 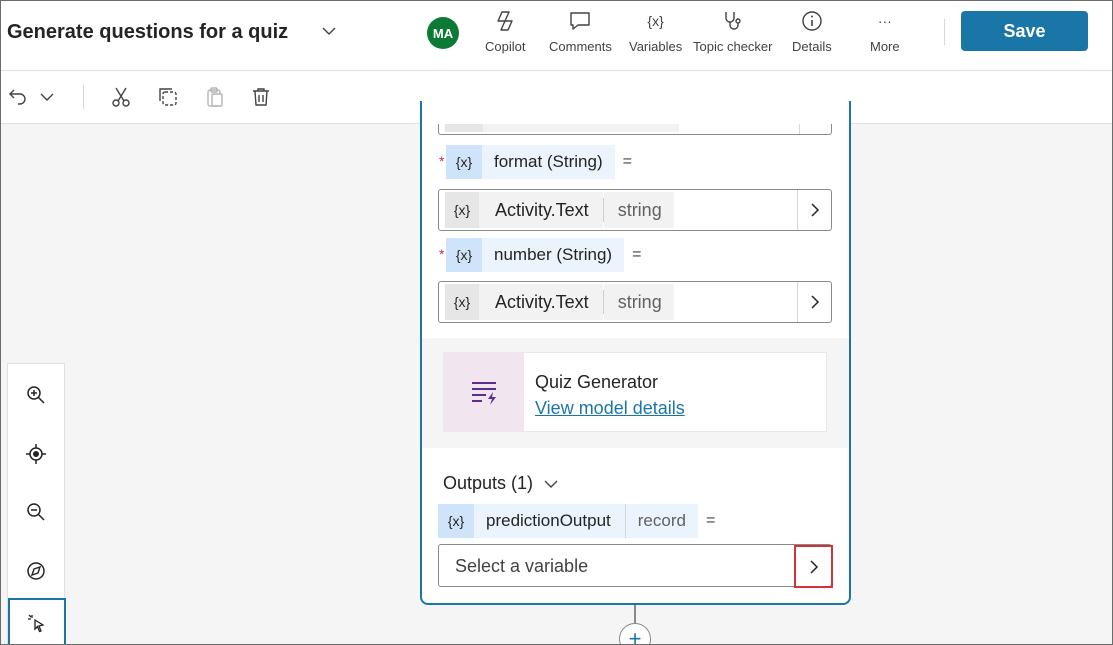 I want to click on header-divider, so click(x=944, y=32).